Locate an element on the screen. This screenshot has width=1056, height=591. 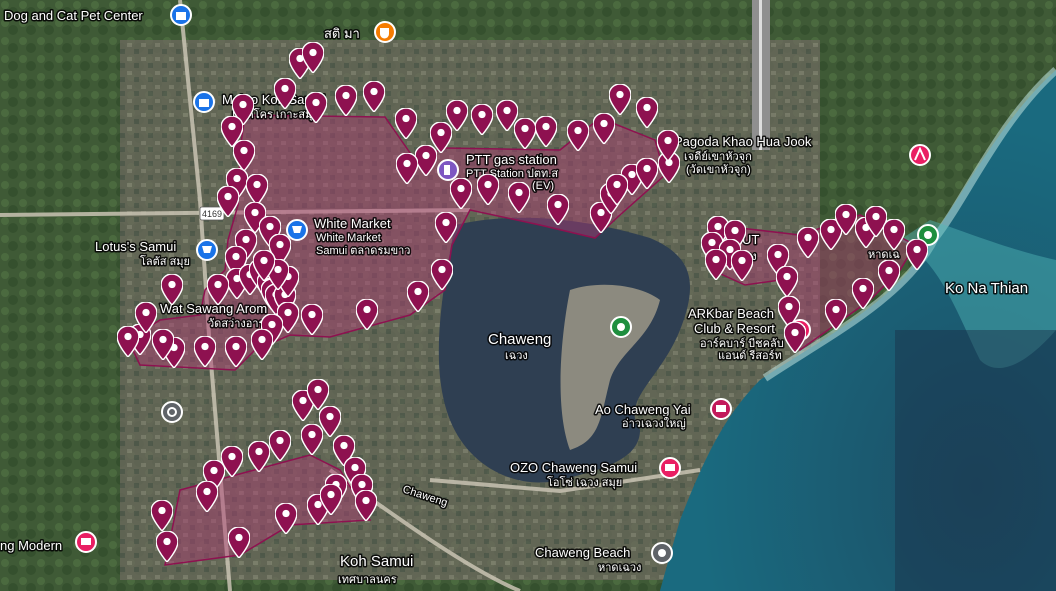
svg-text: 4169 is located at coordinates (212, 214).